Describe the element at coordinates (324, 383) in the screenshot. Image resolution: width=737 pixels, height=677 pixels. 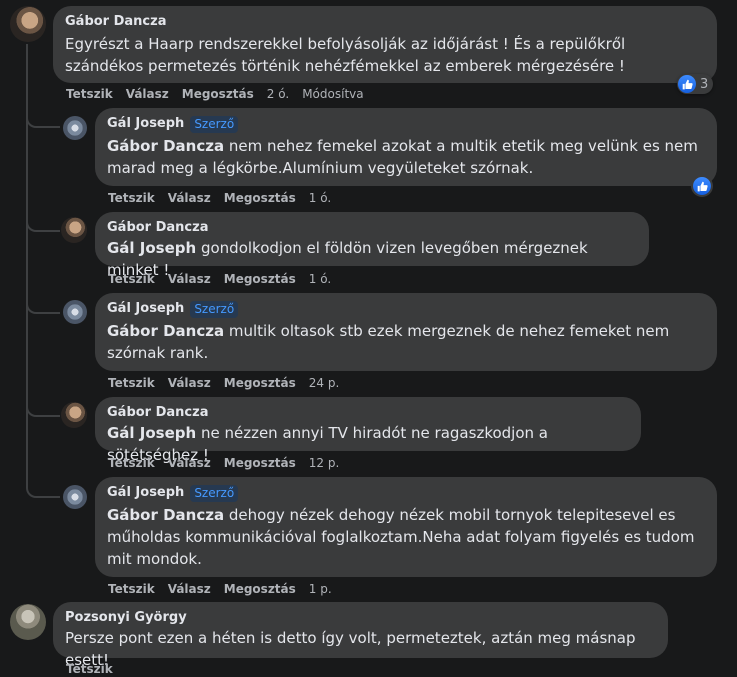
I see `timestamp: 24 p.` at that location.